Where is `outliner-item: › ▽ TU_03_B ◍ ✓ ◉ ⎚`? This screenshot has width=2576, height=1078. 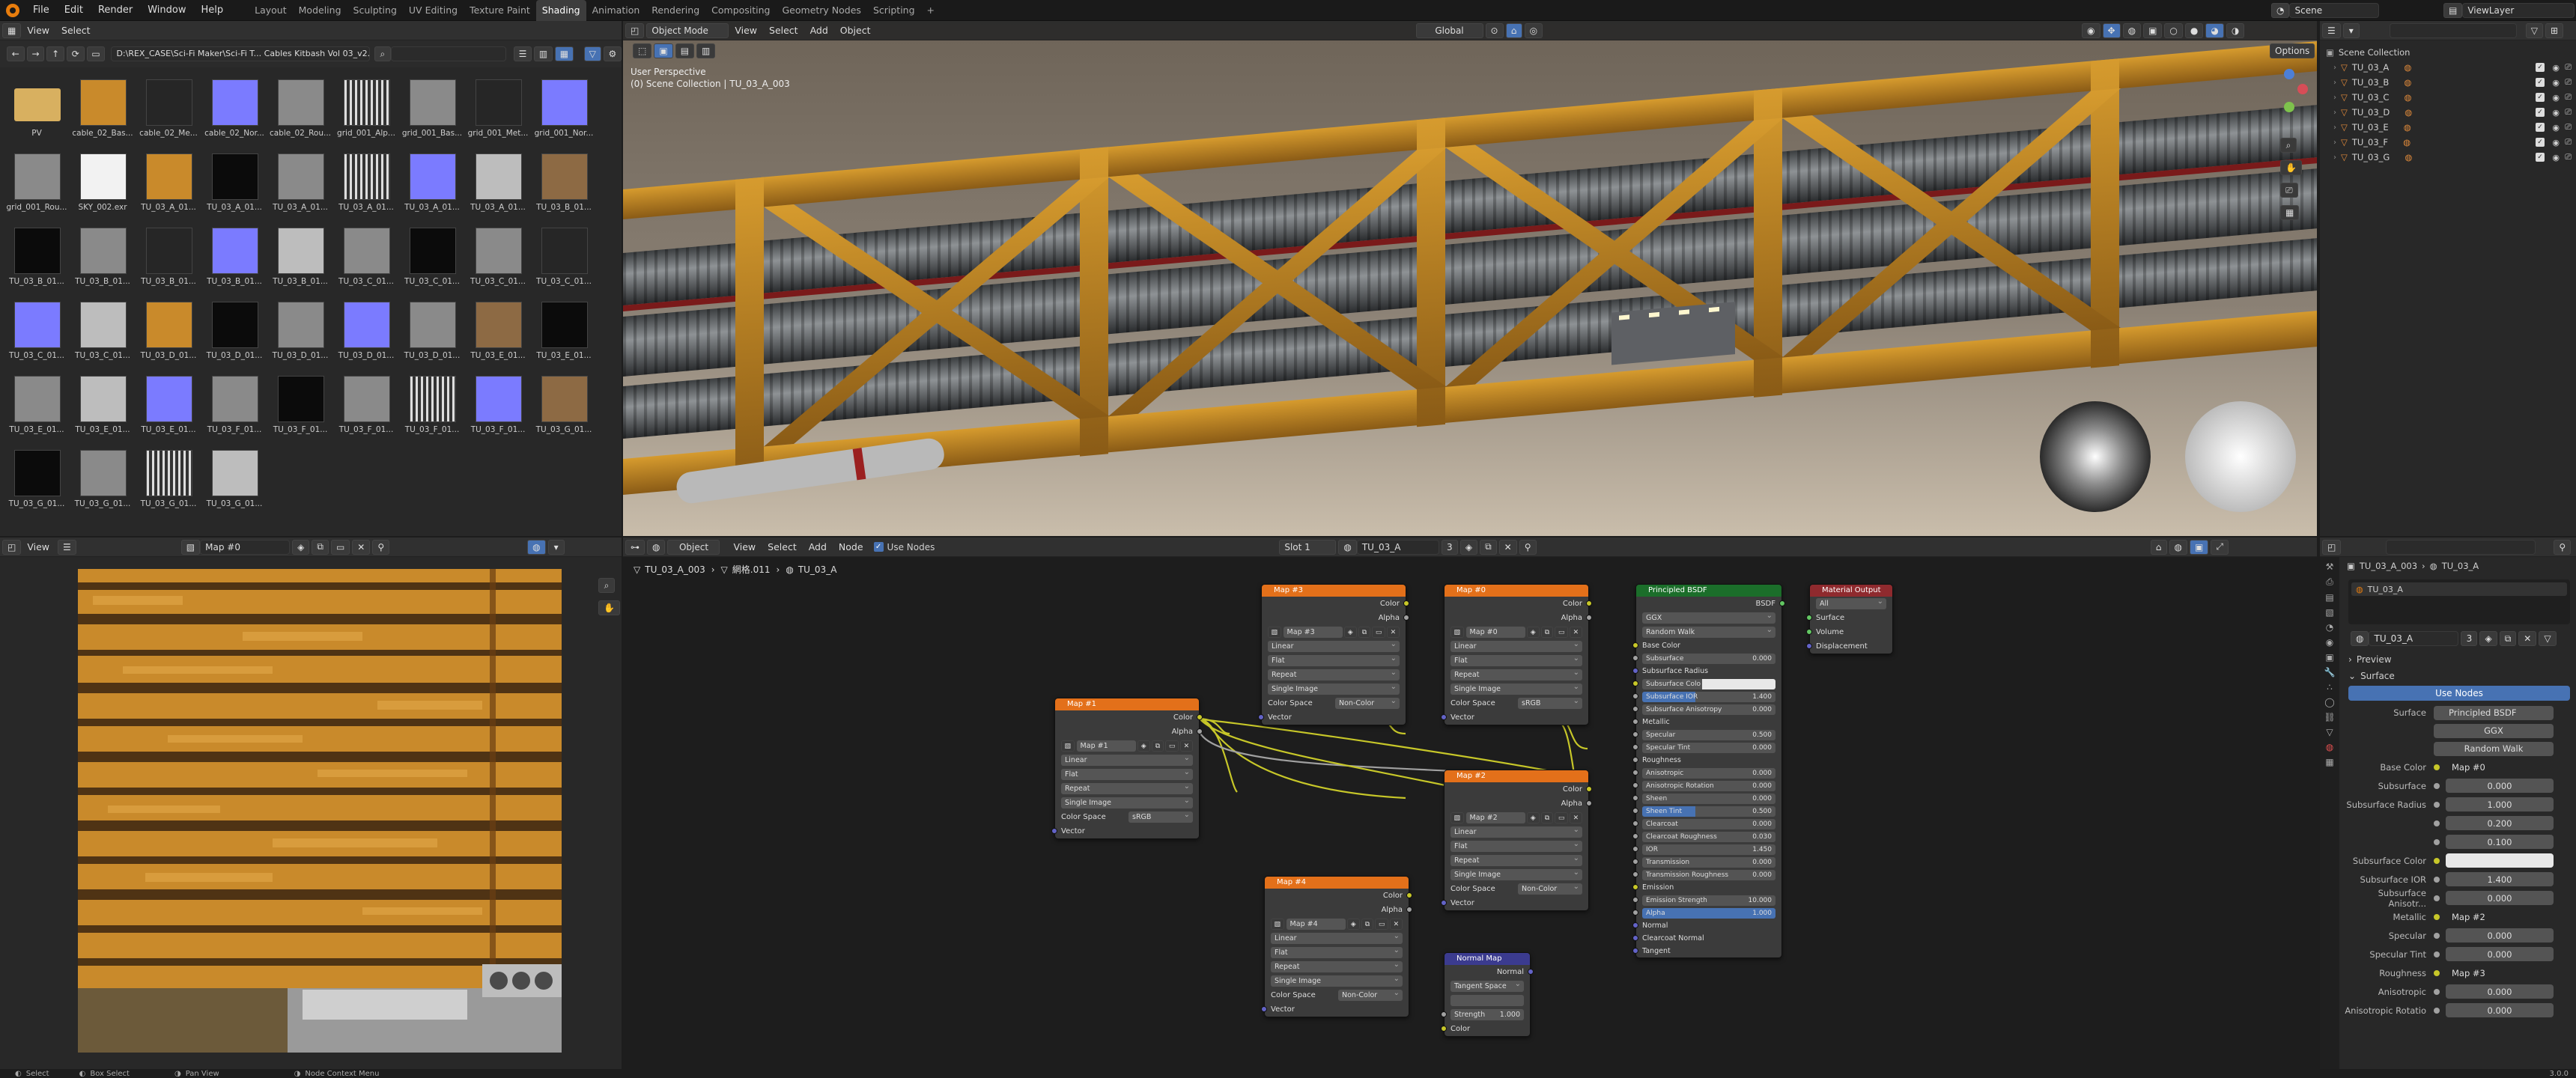 outliner-item: › ▽ TU_03_B ◍ ✓ ◉ ⎚ is located at coordinates (2448, 82).